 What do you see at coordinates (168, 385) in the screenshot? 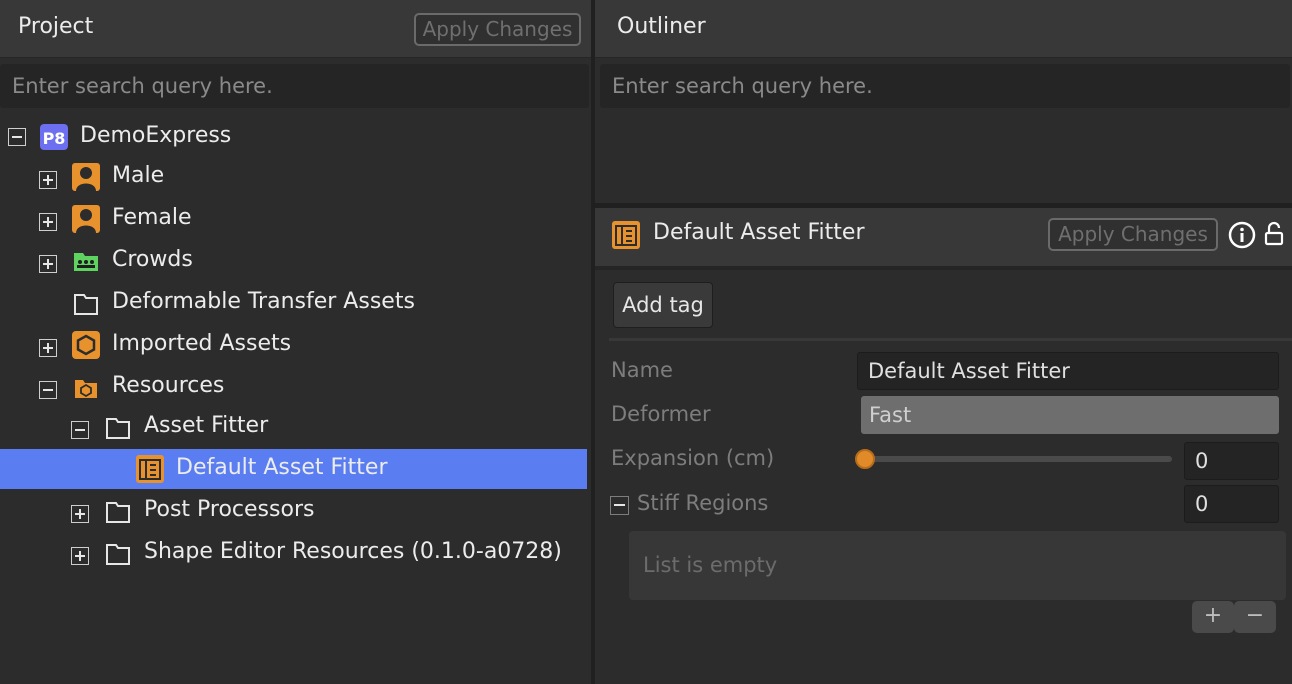
I see `tree-item-label: Resources` at bounding box center [168, 385].